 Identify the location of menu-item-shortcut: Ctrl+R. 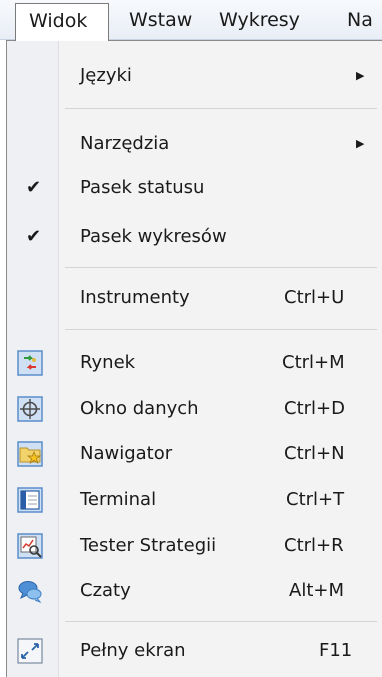
(314, 545).